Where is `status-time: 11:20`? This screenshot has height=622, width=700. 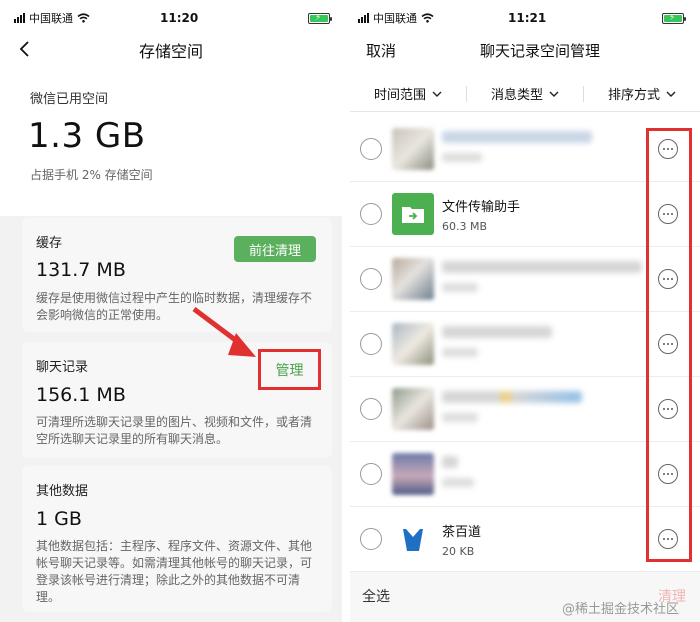 status-time: 11:20 is located at coordinates (179, 18).